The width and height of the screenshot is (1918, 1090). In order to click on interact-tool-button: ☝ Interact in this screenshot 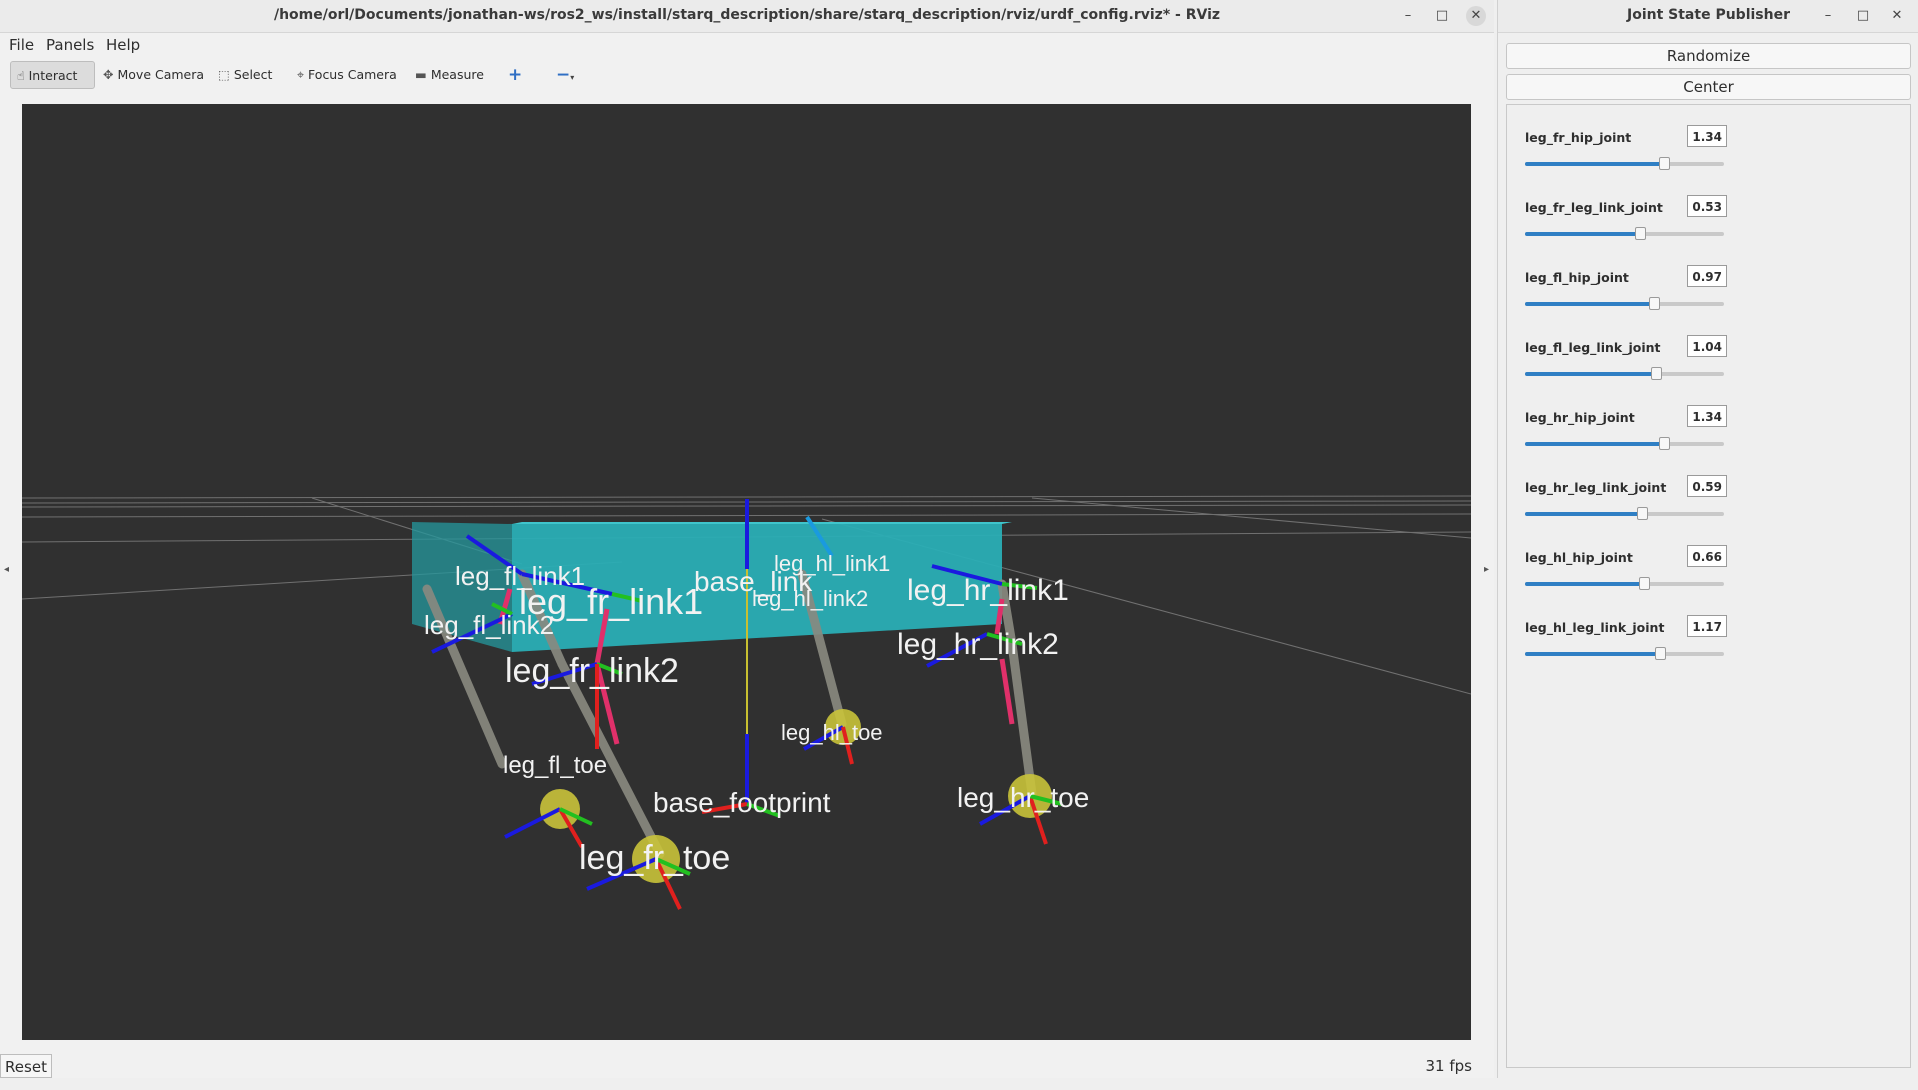, I will do `click(52, 75)`.